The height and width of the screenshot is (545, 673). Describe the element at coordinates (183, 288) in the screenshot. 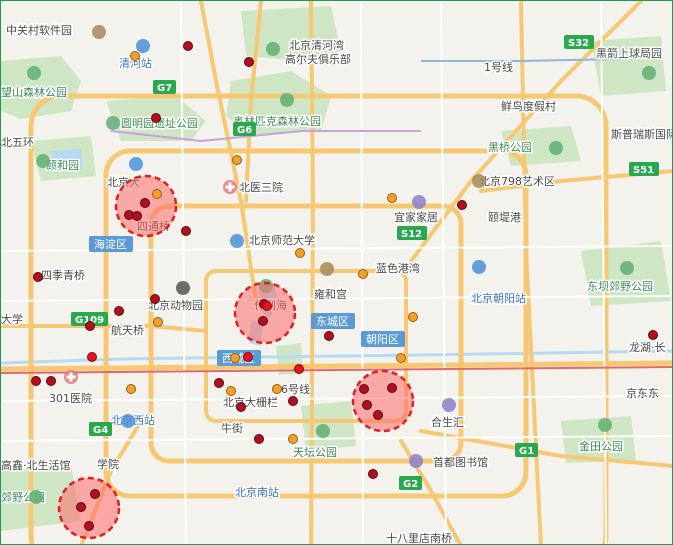

I see `panda-icon` at that location.